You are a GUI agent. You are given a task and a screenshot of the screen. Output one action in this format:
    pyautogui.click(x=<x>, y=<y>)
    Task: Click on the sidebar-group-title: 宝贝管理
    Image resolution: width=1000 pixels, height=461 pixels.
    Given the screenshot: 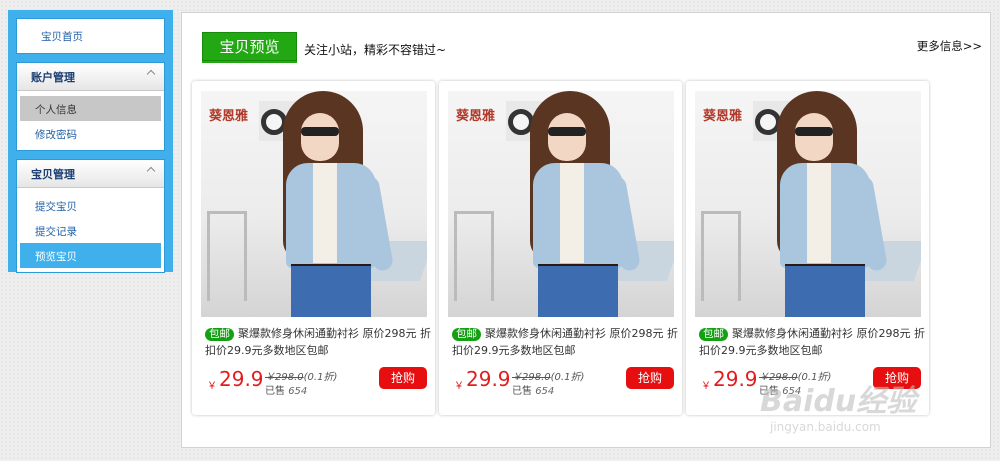 What is the action you would take?
    pyautogui.click(x=53, y=174)
    